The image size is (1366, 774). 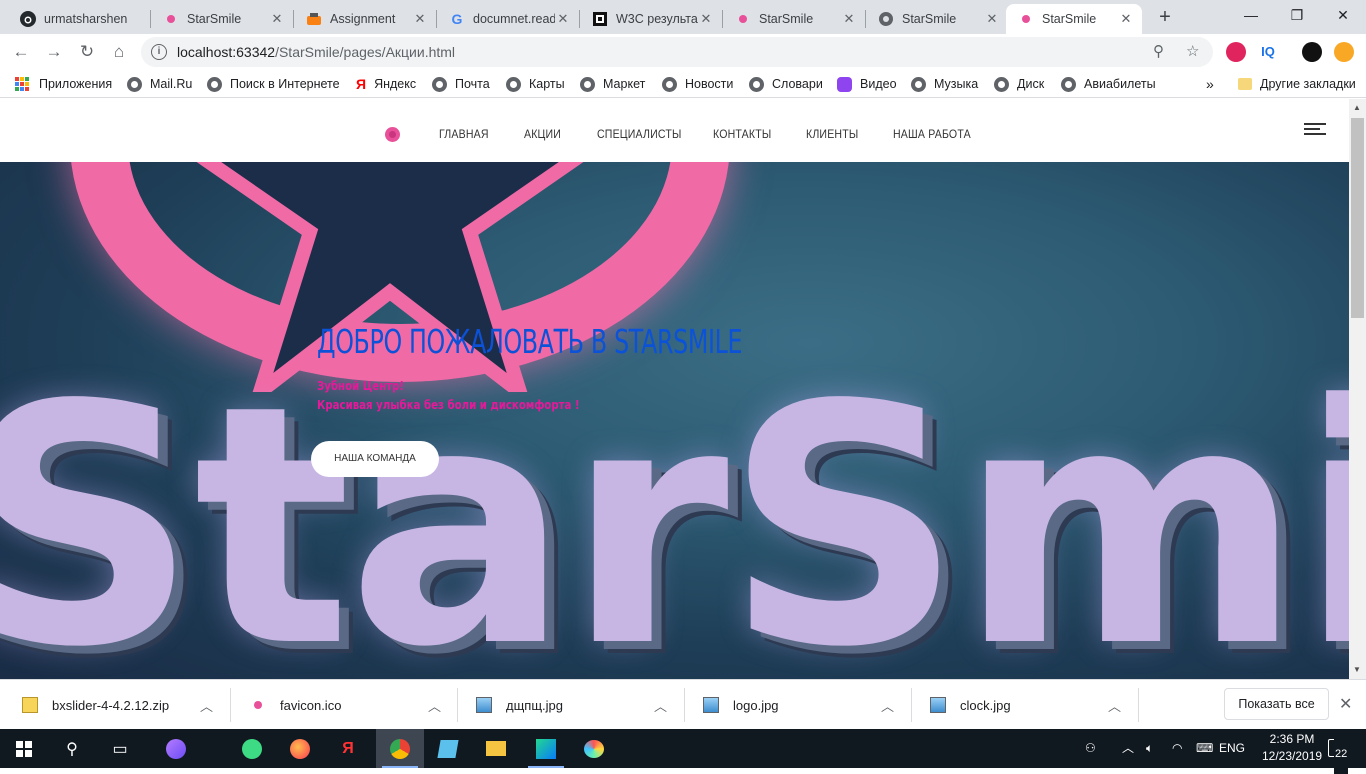 What do you see at coordinates (252, 748) in the screenshot?
I see `android-studio-icon` at bounding box center [252, 748].